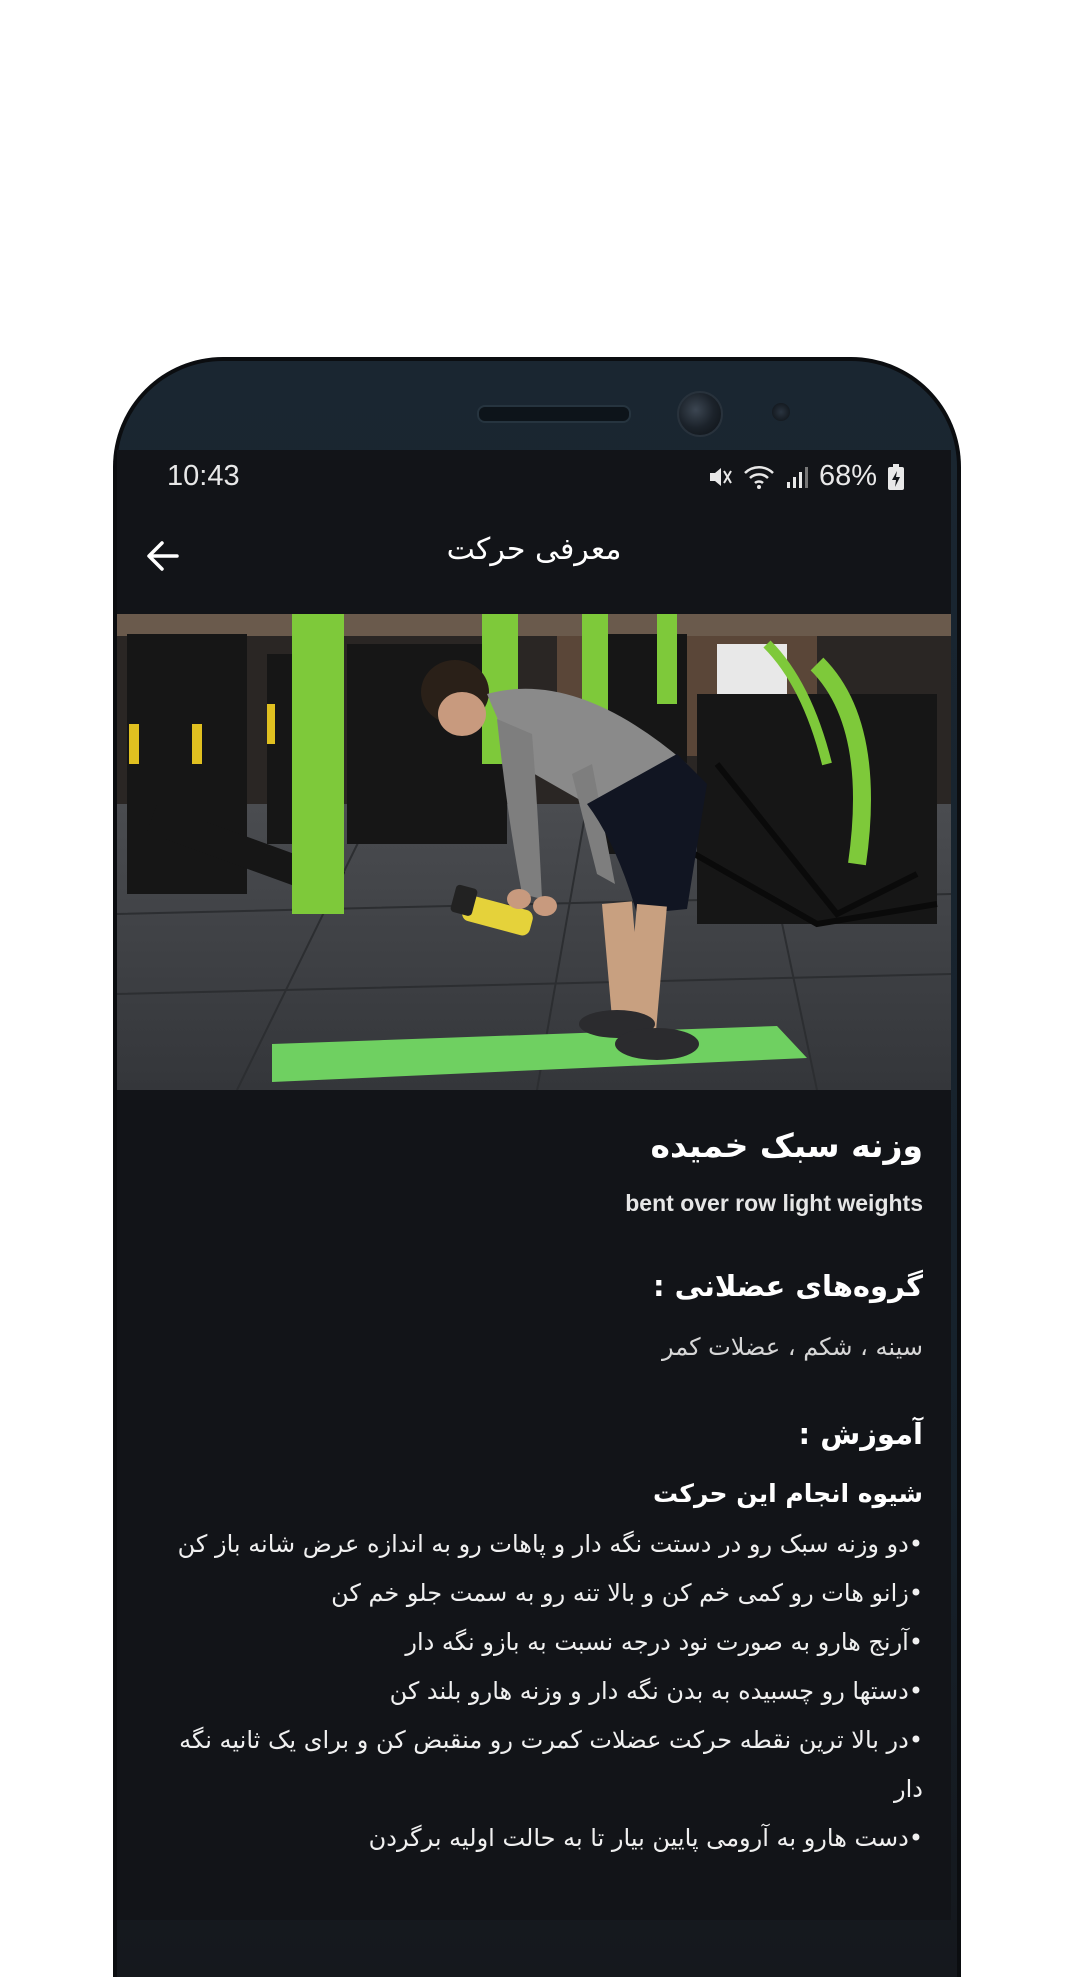 This screenshot has height=1977, width=1080. Describe the element at coordinates (700, 414) in the screenshot. I see `front-camera-icon` at that location.